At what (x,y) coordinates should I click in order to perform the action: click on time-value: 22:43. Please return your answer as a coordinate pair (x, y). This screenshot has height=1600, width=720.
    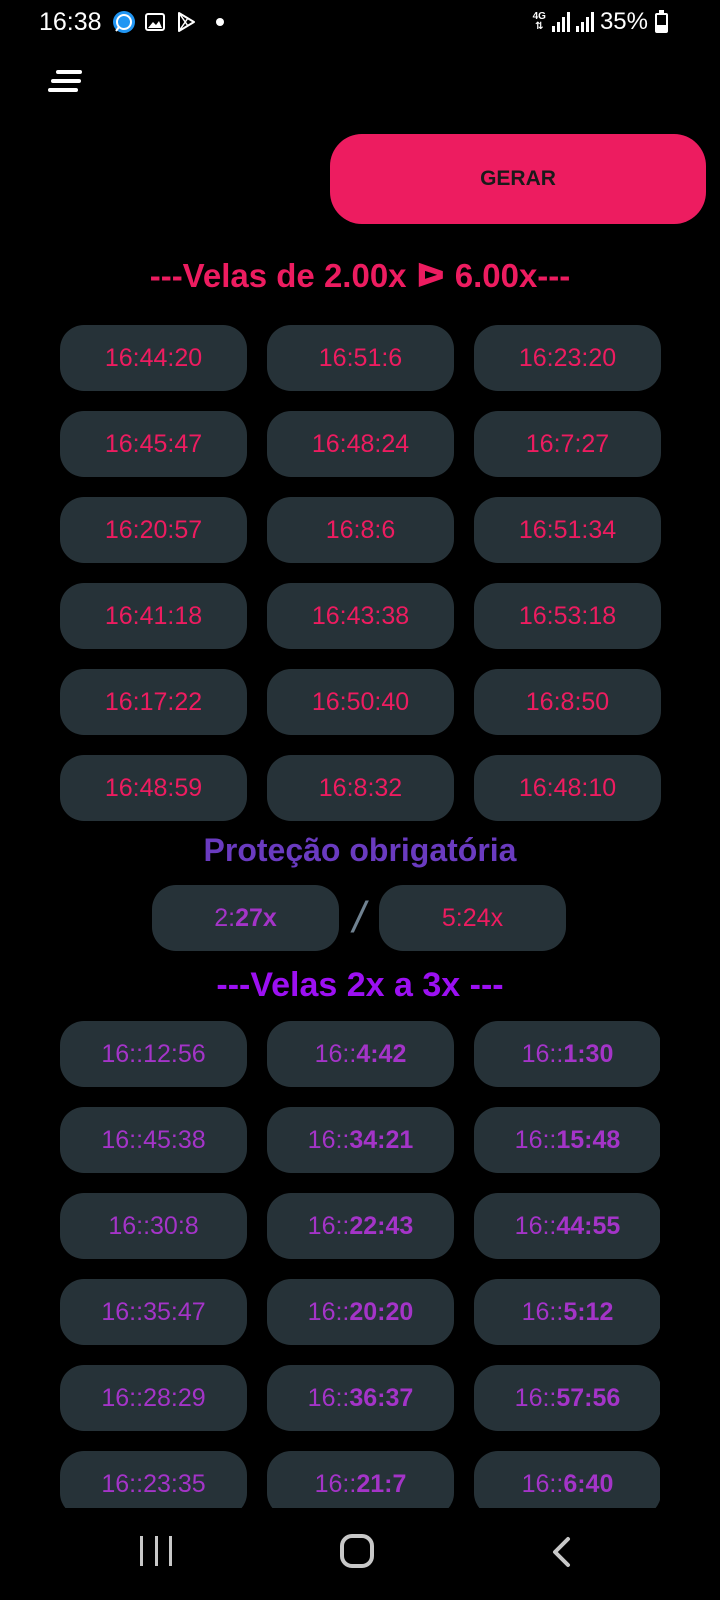
    Looking at the image, I should click on (381, 1225).